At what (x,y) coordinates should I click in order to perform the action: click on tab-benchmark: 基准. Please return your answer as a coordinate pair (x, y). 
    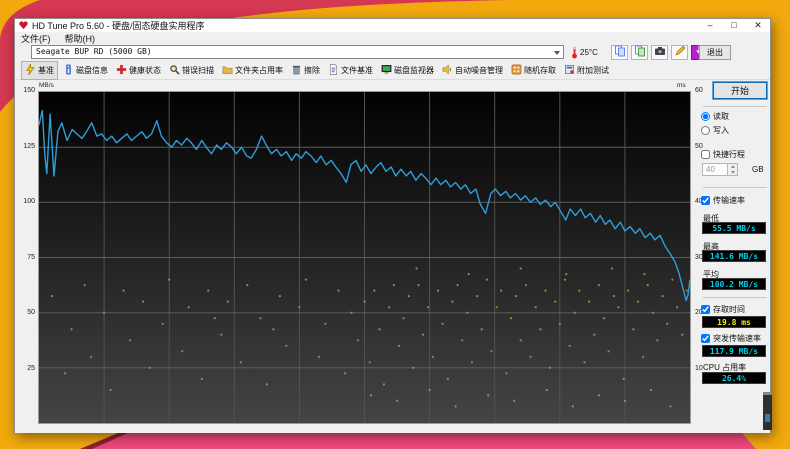
    Looking at the image, I should click on (39, 70).